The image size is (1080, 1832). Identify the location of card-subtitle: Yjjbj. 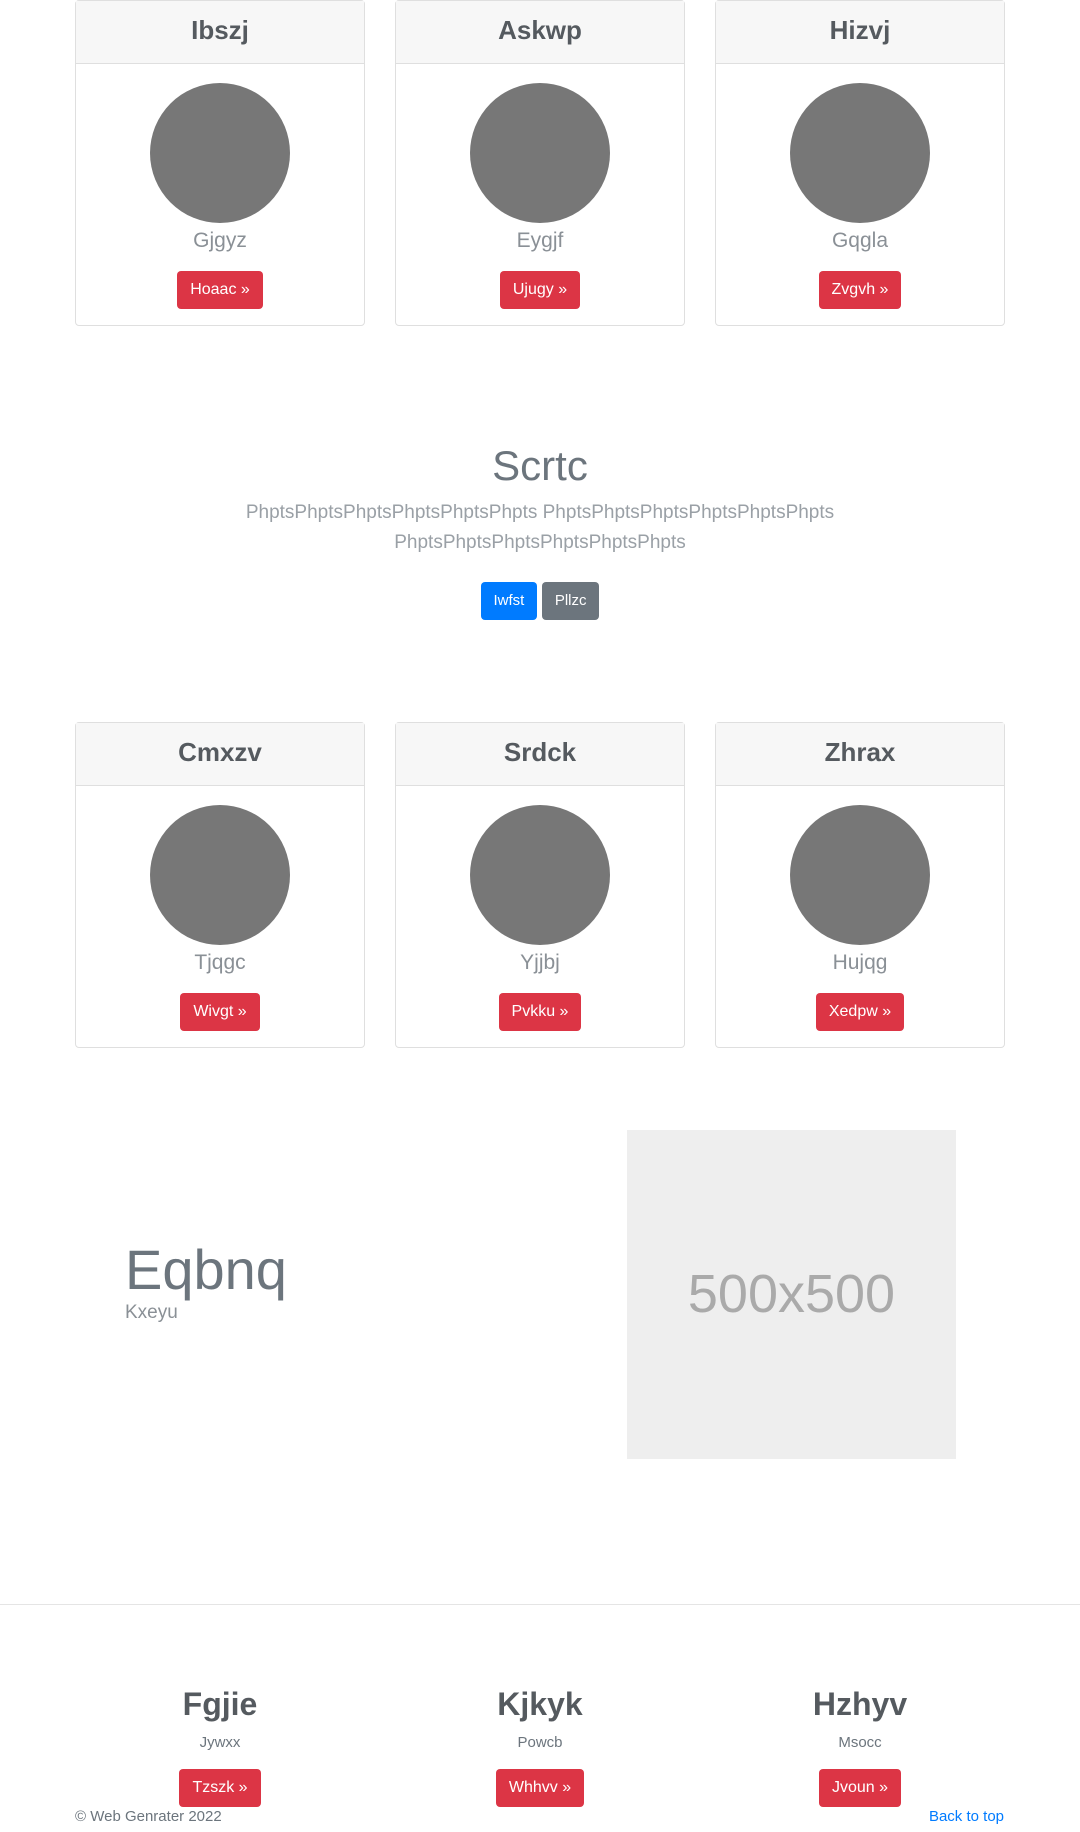
(540, 962).